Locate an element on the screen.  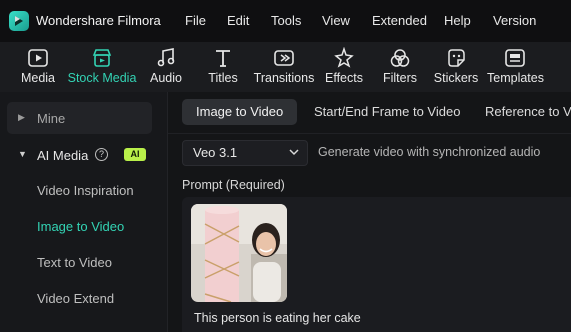
uploaded-image-thumbnail is located at coordinates (239, 253).